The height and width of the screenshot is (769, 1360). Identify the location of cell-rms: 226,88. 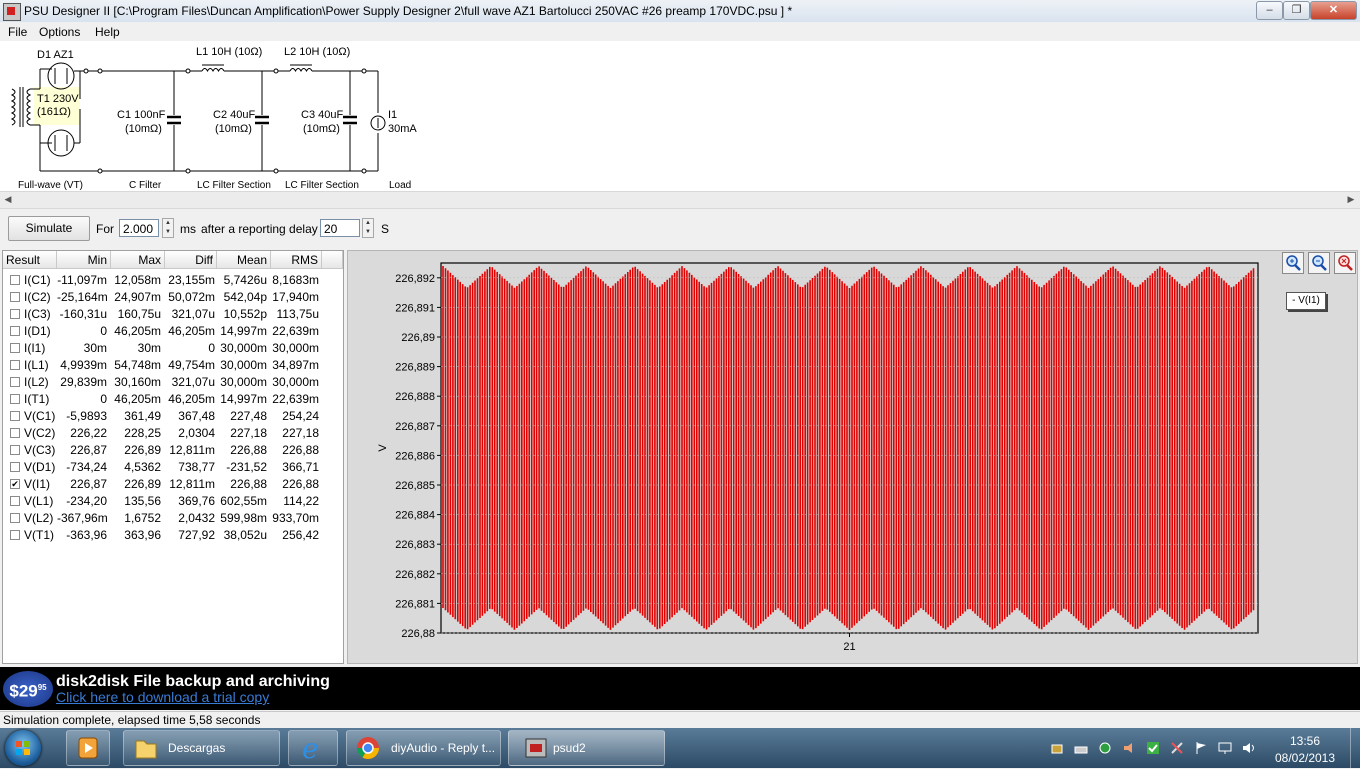
(300, 450).